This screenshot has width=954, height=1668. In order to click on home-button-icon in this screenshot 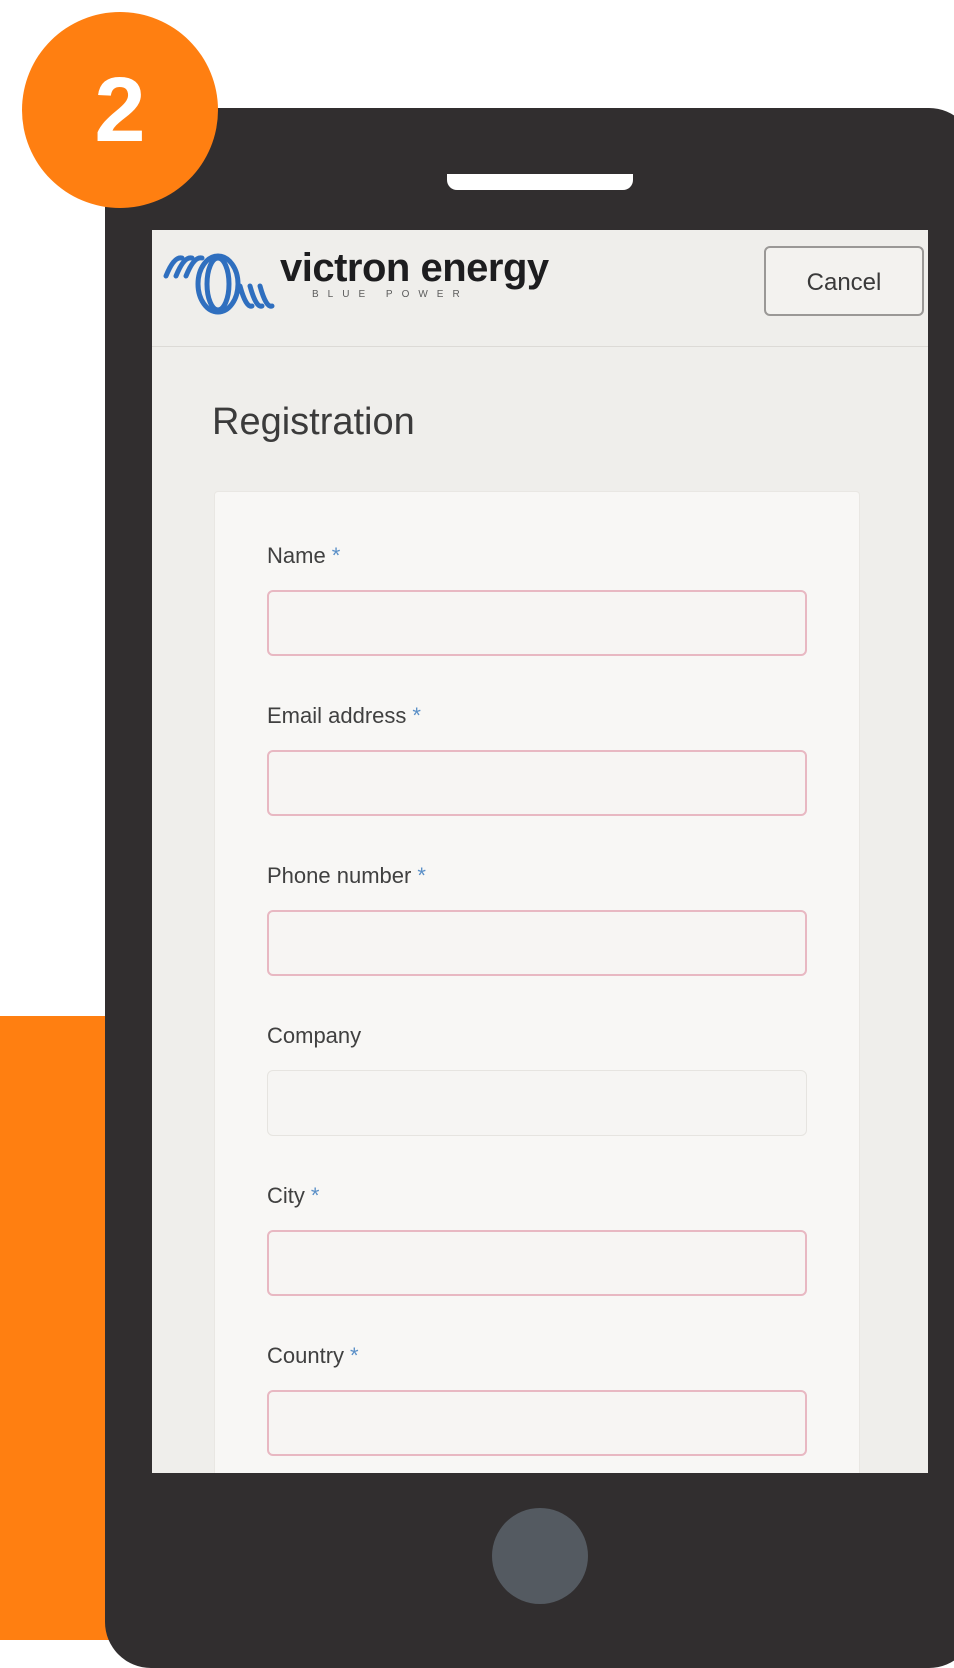, I will do `click(540, 1556)`.